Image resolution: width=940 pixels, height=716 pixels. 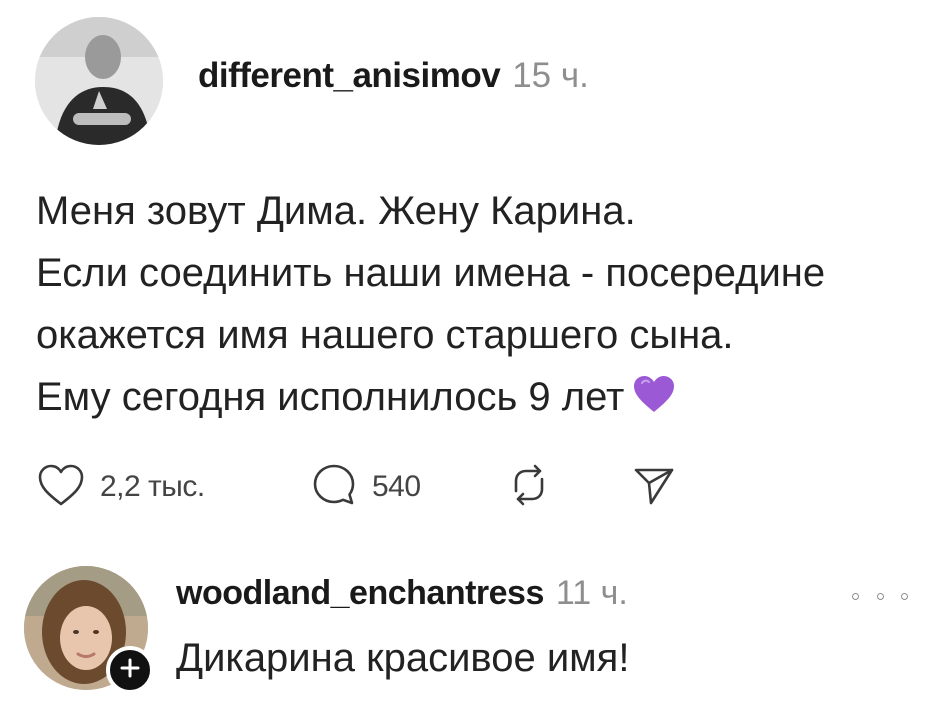 I want to click on post-text-line: Меня зовут Дима. Жену Карина., so click(x=336, y=211).